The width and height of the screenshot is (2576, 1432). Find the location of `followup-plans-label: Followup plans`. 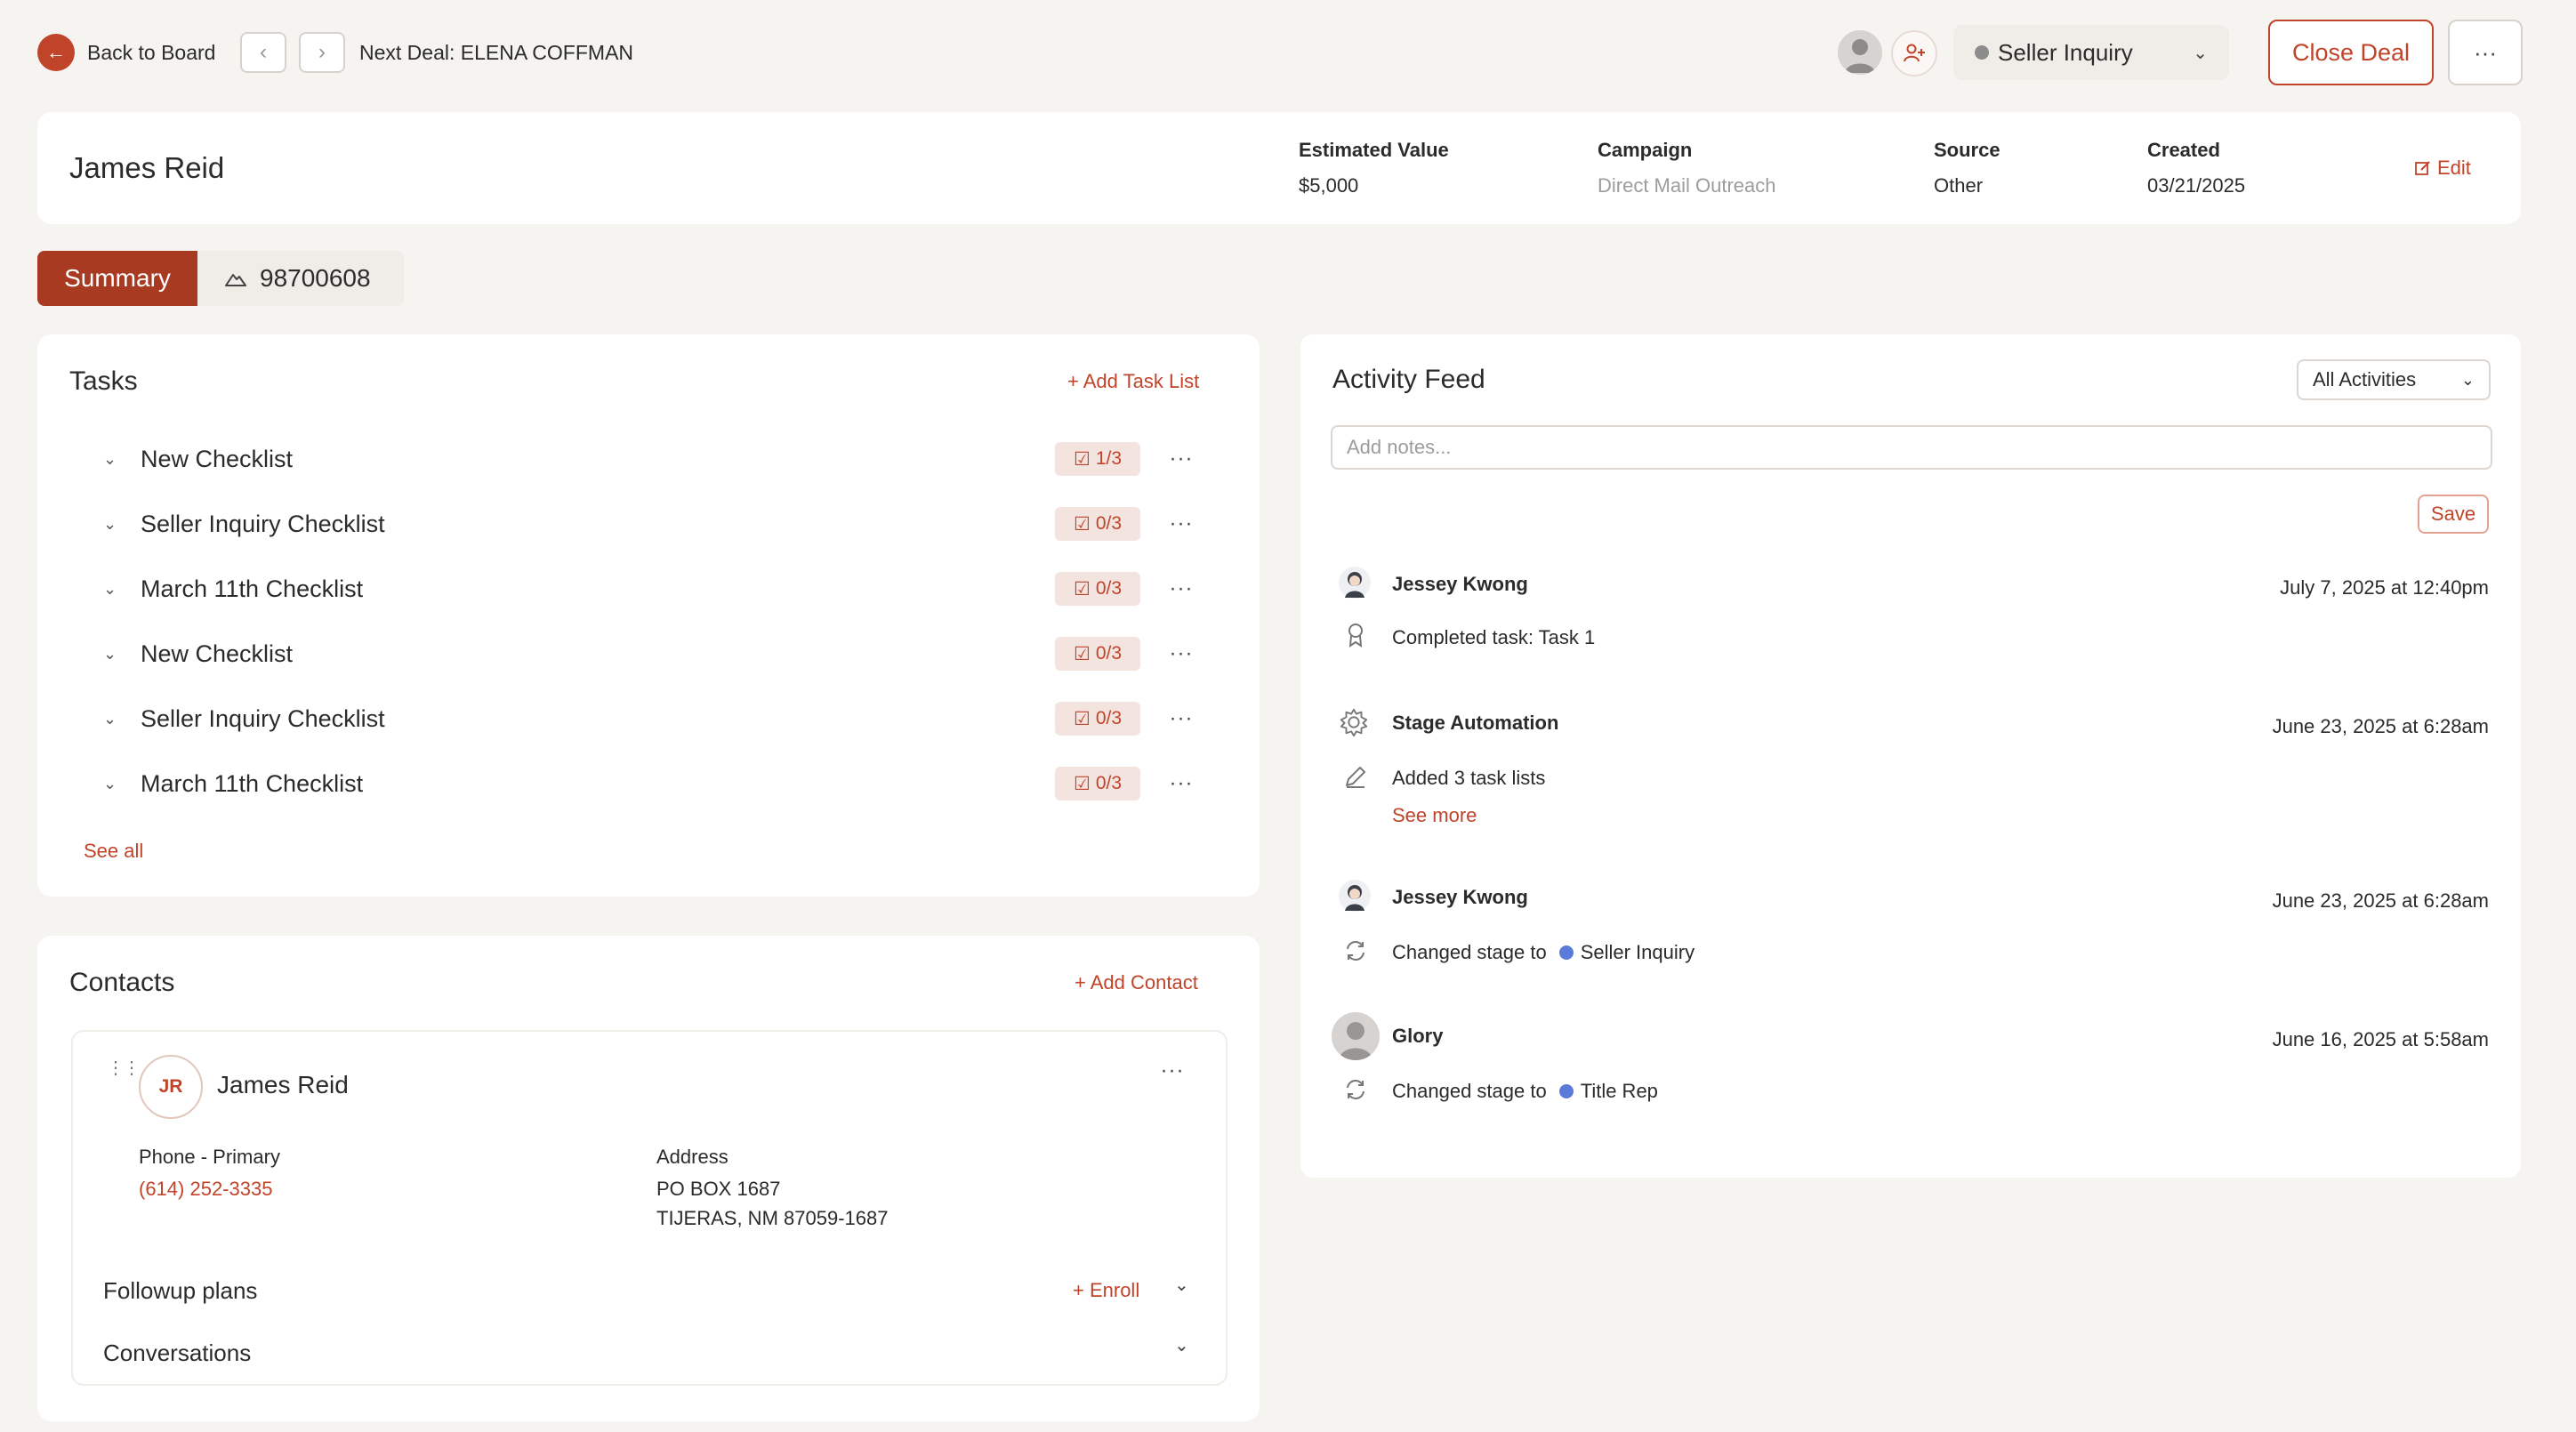

followup-plans-label: Followup plans is located at coordinates (180, 1291).